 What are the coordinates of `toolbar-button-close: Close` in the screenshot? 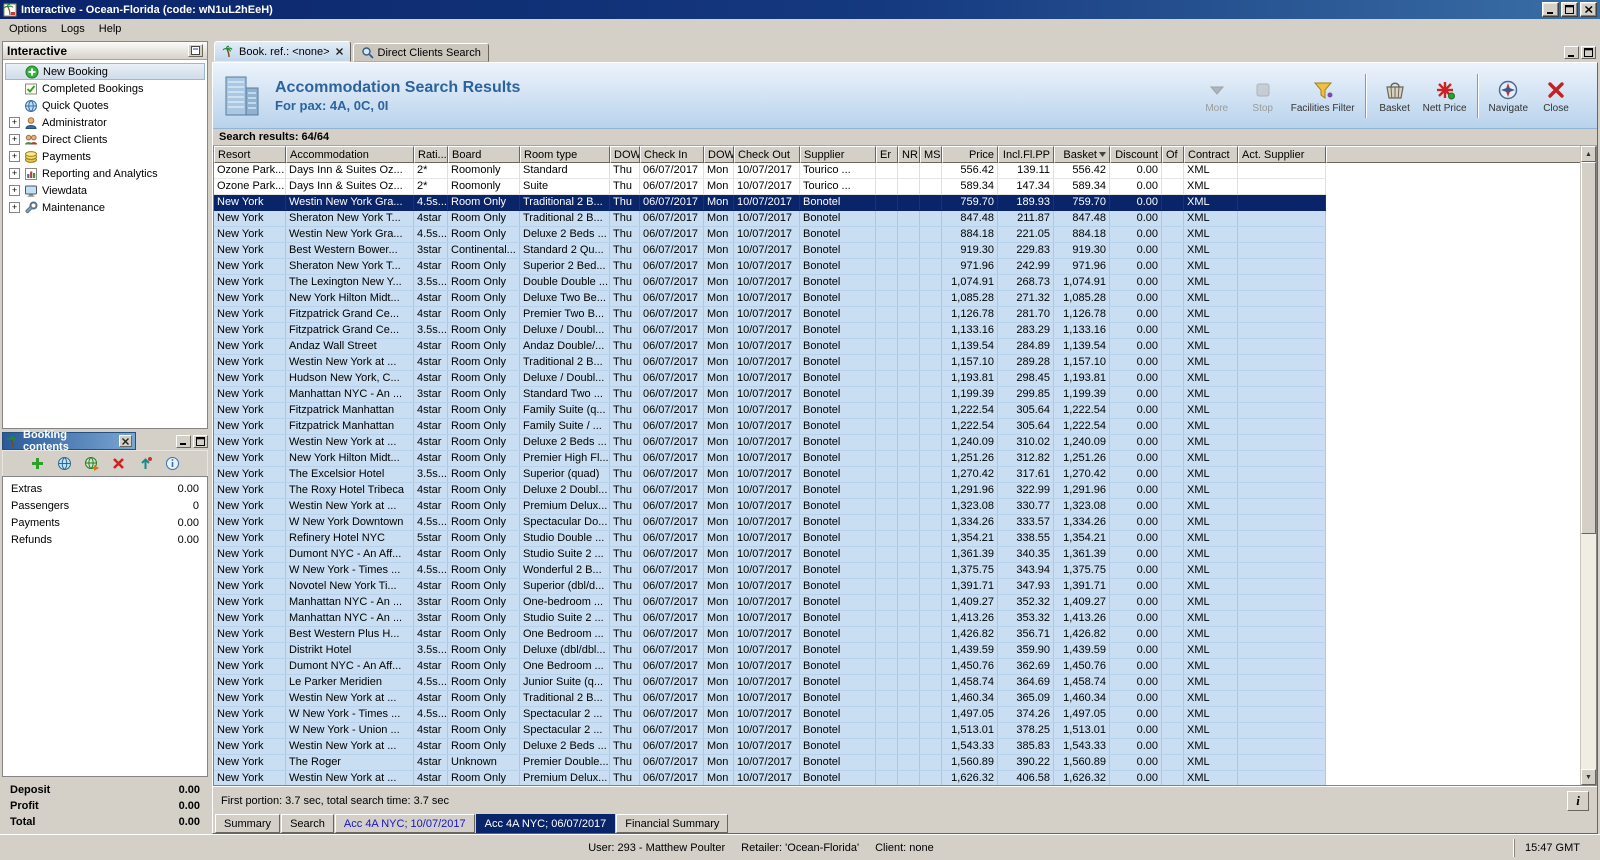 It's located at (1556, 95).